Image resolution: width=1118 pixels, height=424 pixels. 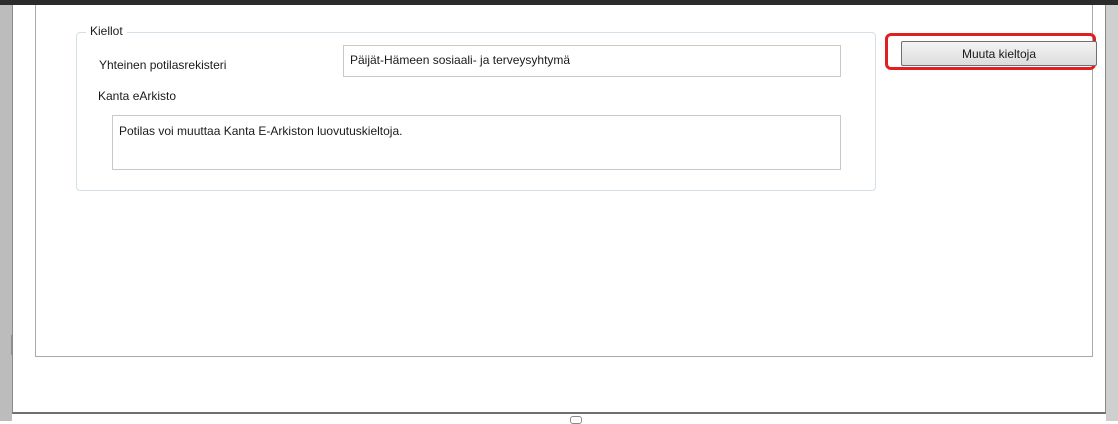 What do you see at coordinates (163, 65) in the screenshot?
I see `shared-registry-label: Yhteinen potilasrekisteri` at bounding box center [163, 65].